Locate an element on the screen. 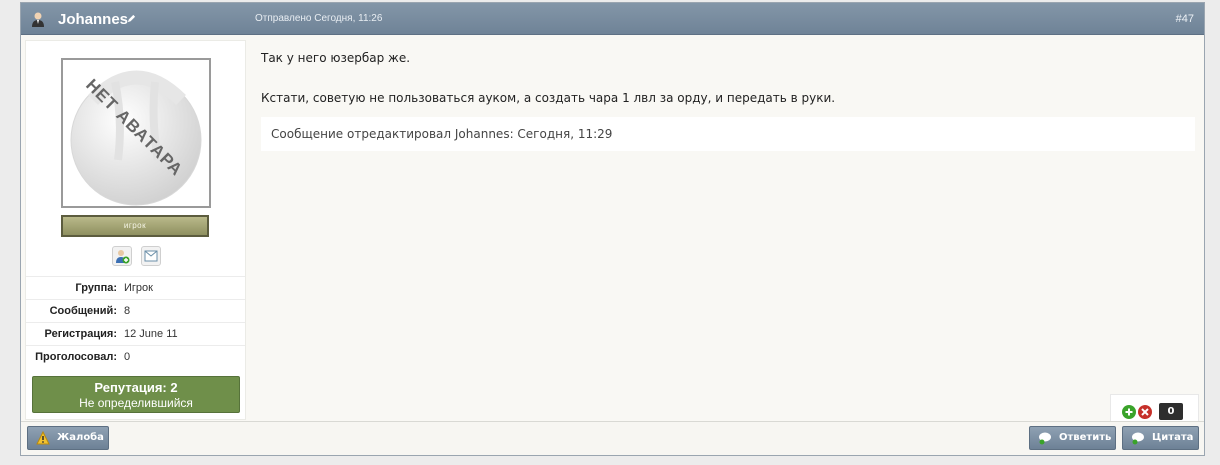  info-label: Сообщений: is located at coordinates (83, 311).